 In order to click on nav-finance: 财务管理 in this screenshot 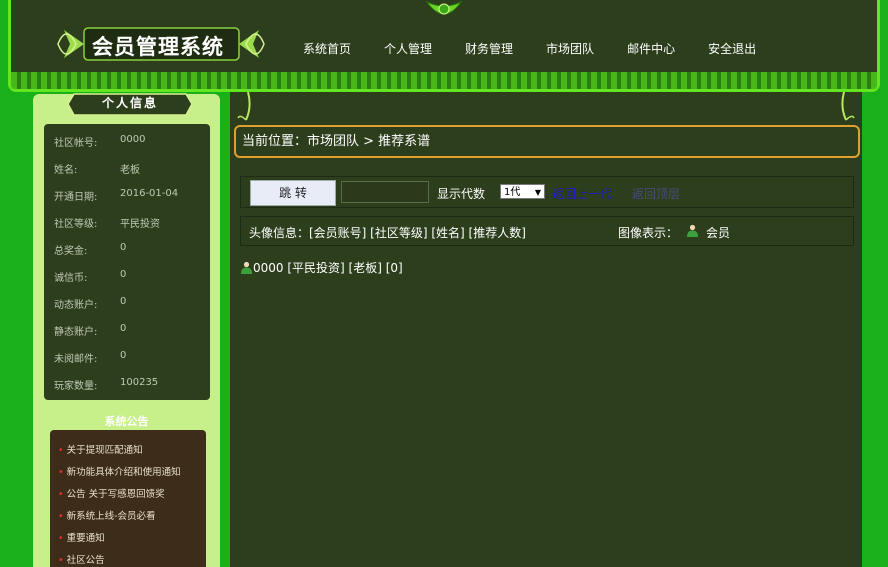, I will do `click(489, 48)`.